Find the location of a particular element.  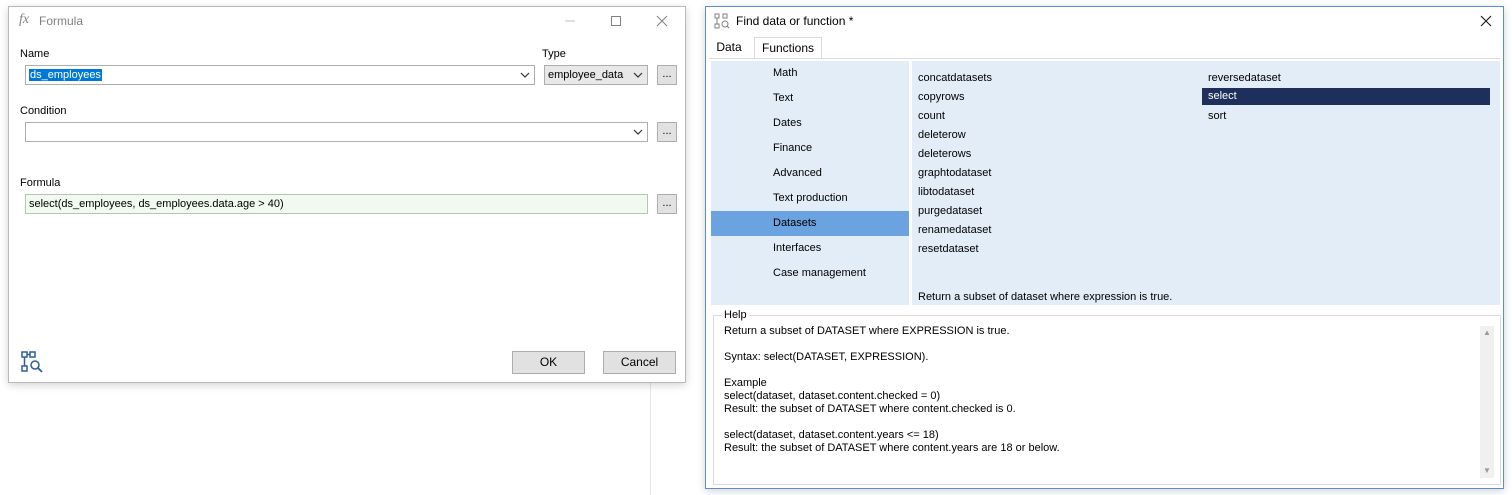

condition-label: Condition is located at coordinates (43, 111).